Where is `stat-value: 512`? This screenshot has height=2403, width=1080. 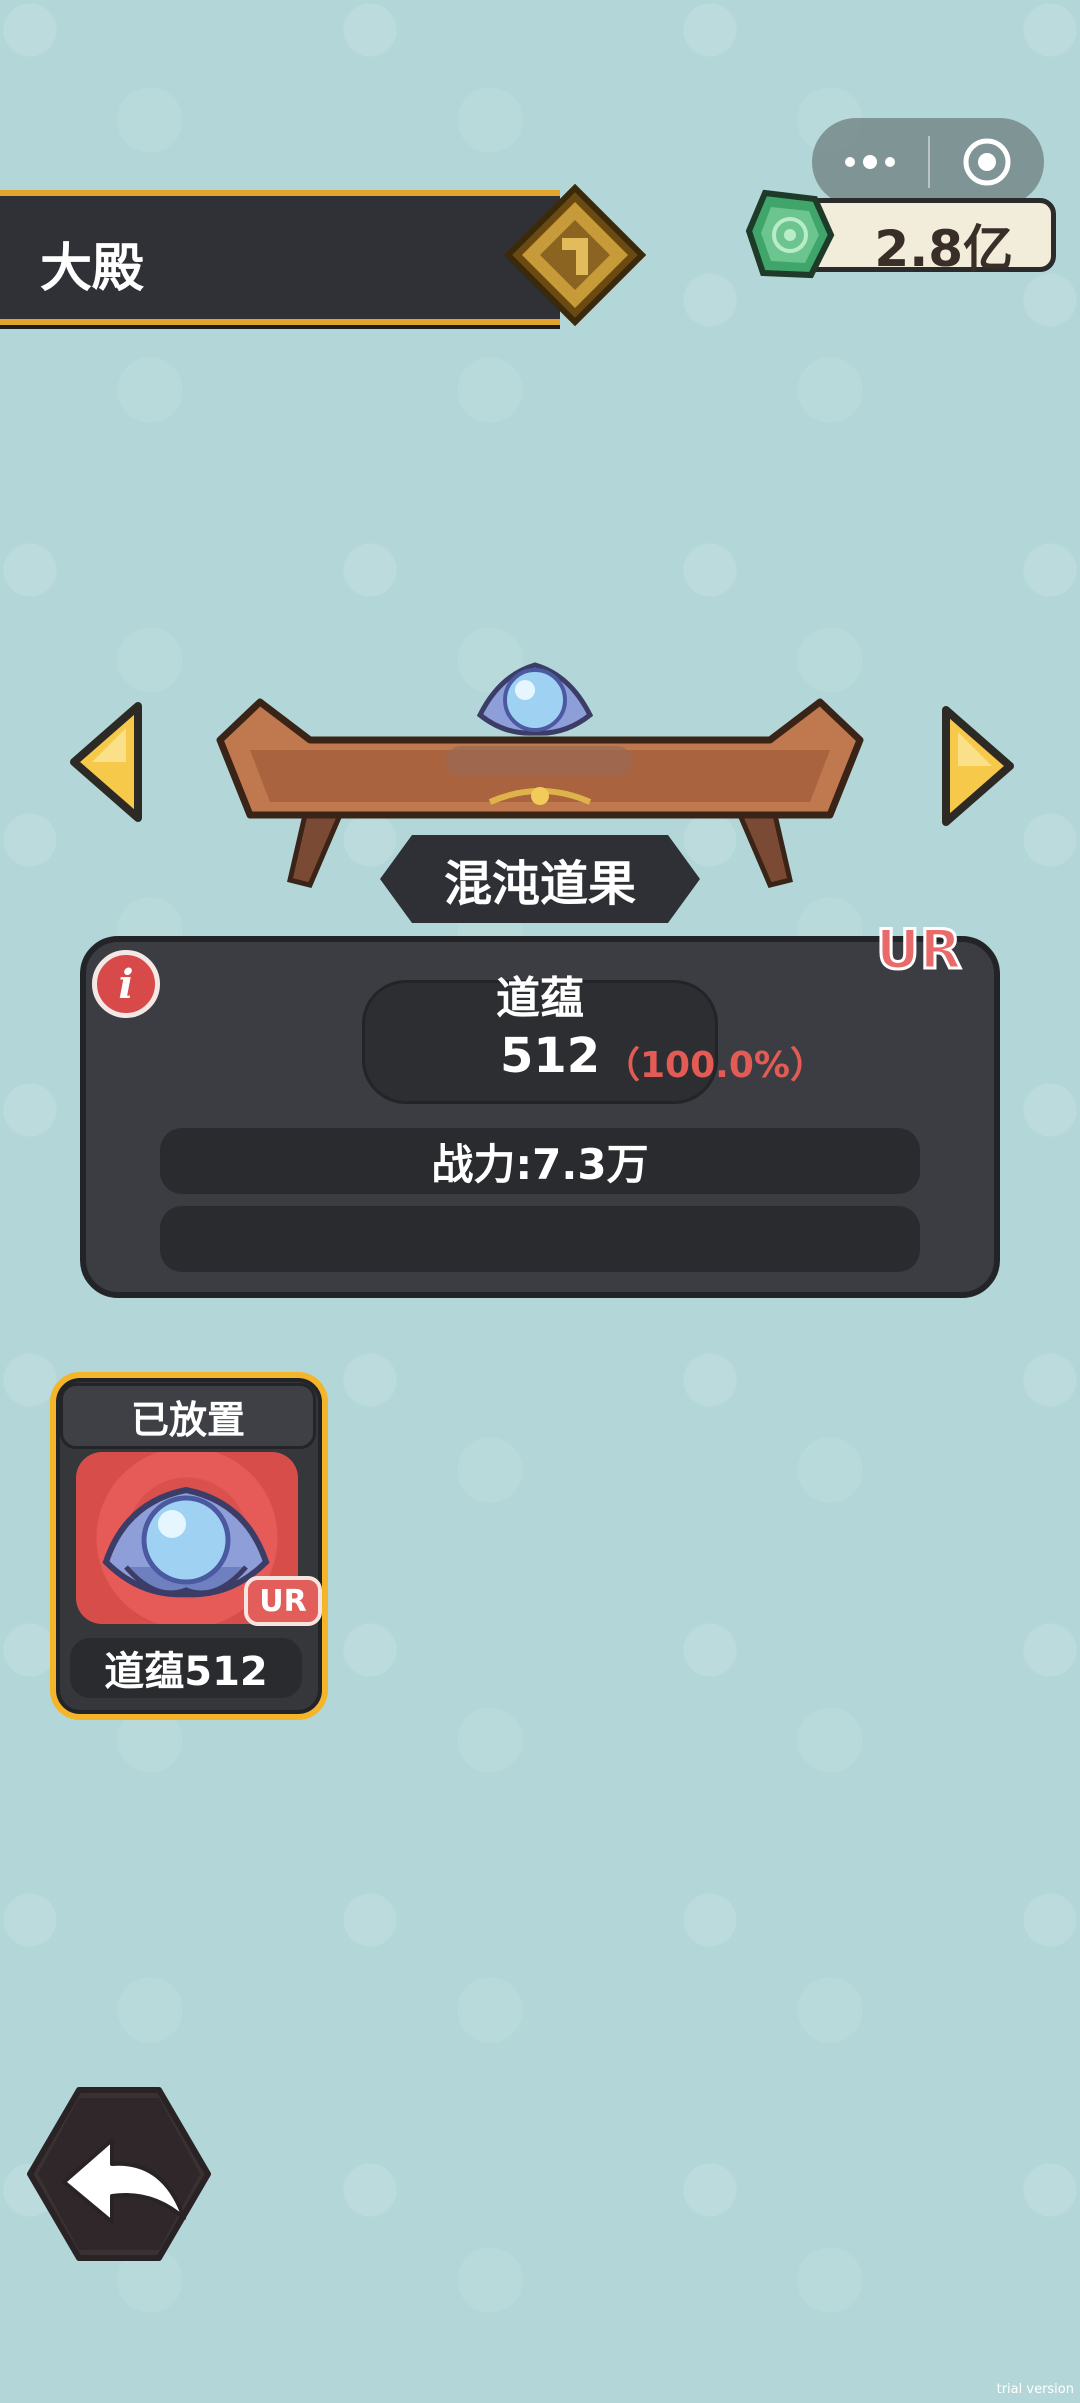 stat-value: 512 is located at coordinates (550, 1056).